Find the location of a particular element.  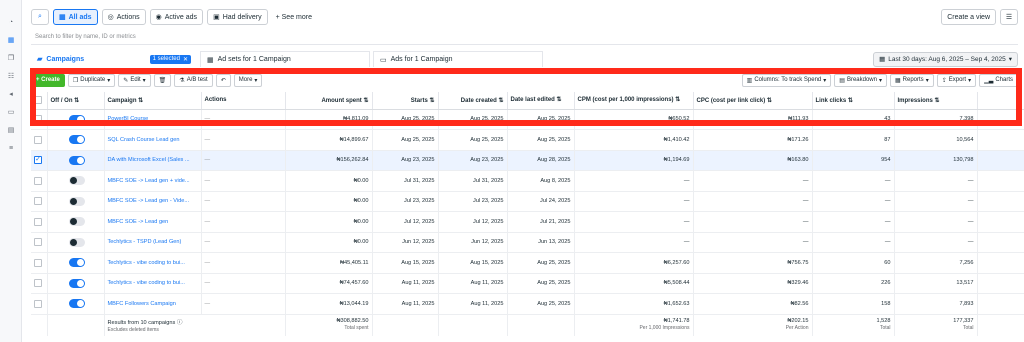

menu-icon: ≡ is located at coordinates (11, 148).